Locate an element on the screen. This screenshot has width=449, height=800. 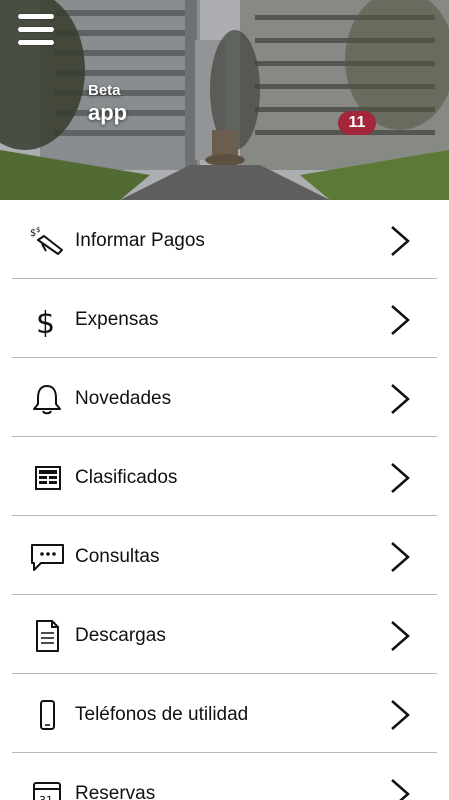
menu-item-telefonos: Teléfonos de utilidad is located at coordinates (224, 713).